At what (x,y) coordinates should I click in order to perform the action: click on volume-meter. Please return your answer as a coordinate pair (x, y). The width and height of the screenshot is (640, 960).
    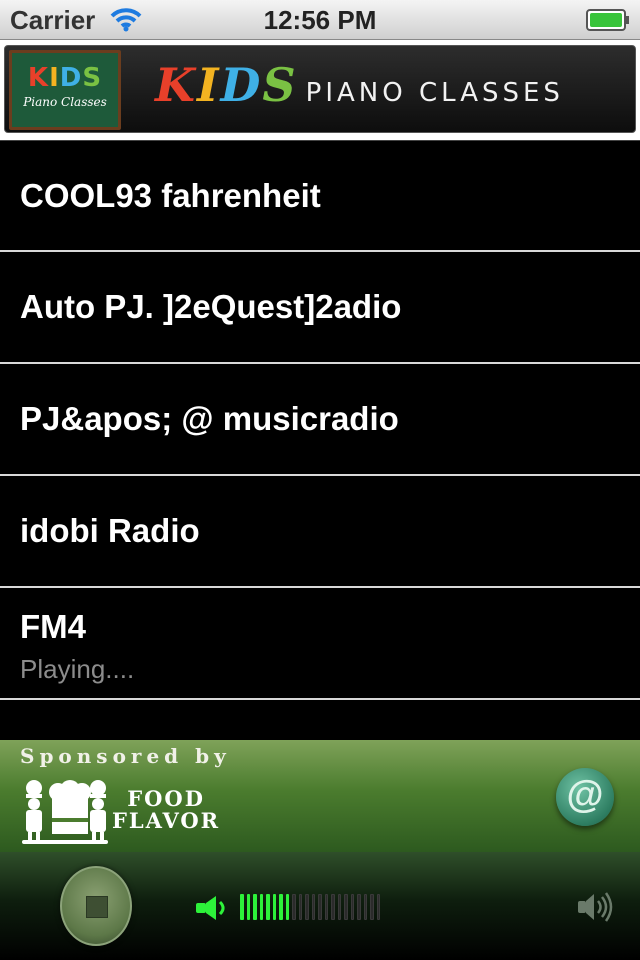
    Looking at the image, I should click on (310, 907).